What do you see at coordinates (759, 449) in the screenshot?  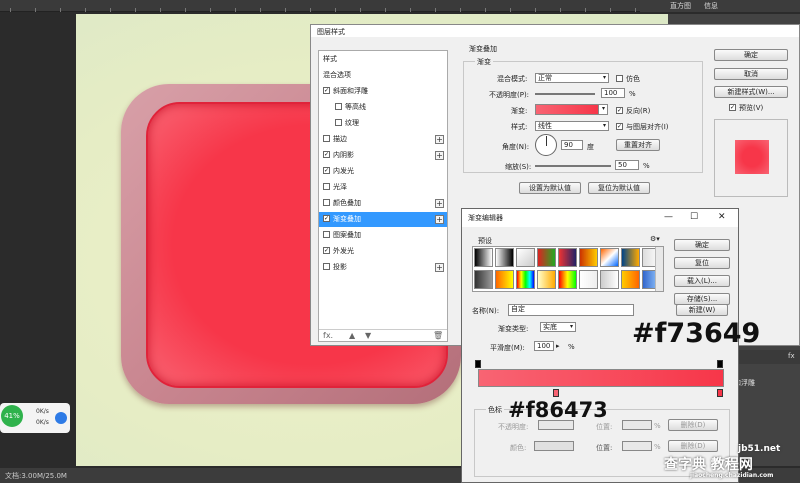 I see `watermark-site: jb51.net` at bounding box center [759, 449].